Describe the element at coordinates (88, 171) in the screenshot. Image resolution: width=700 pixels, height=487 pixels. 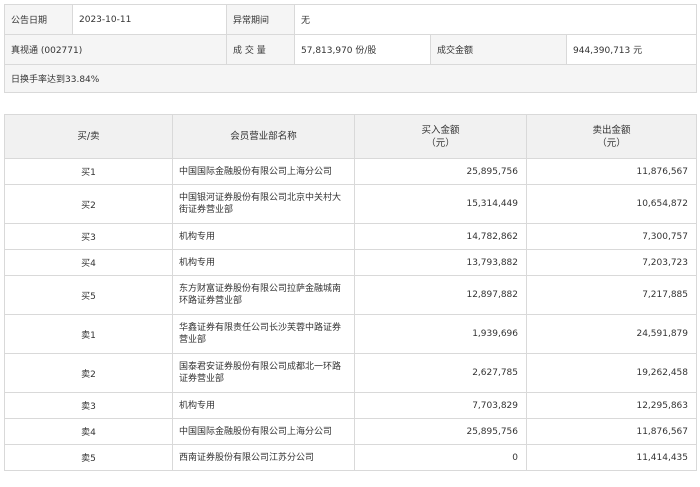
I see `side-cell: 买1` at that location.